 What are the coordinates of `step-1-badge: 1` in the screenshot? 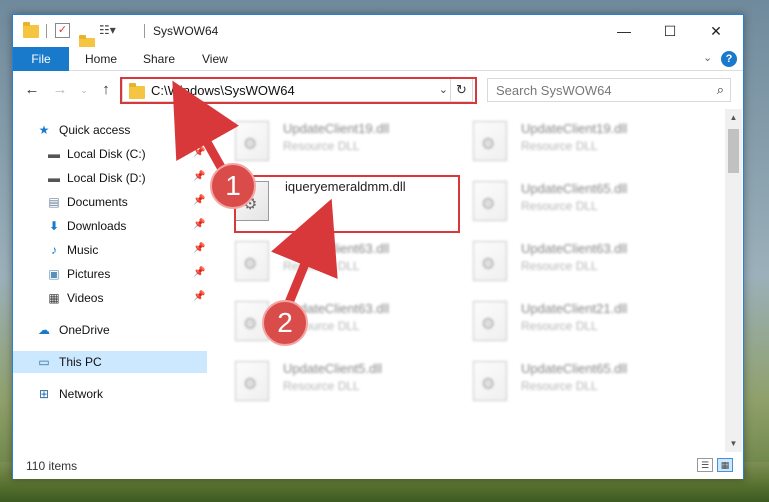 It's located at (233, 186).